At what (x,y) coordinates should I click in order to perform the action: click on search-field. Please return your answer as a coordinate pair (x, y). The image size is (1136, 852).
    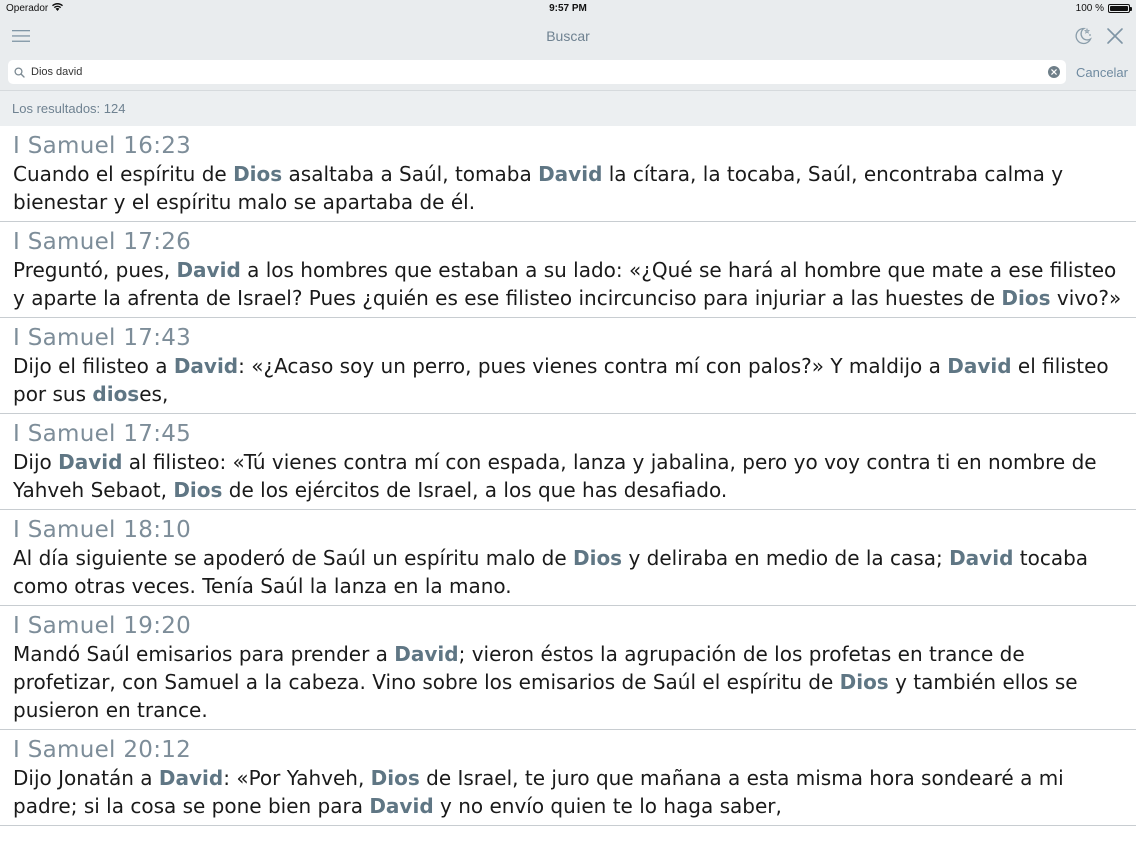
    Looking at the image, I should click on (537, 72).